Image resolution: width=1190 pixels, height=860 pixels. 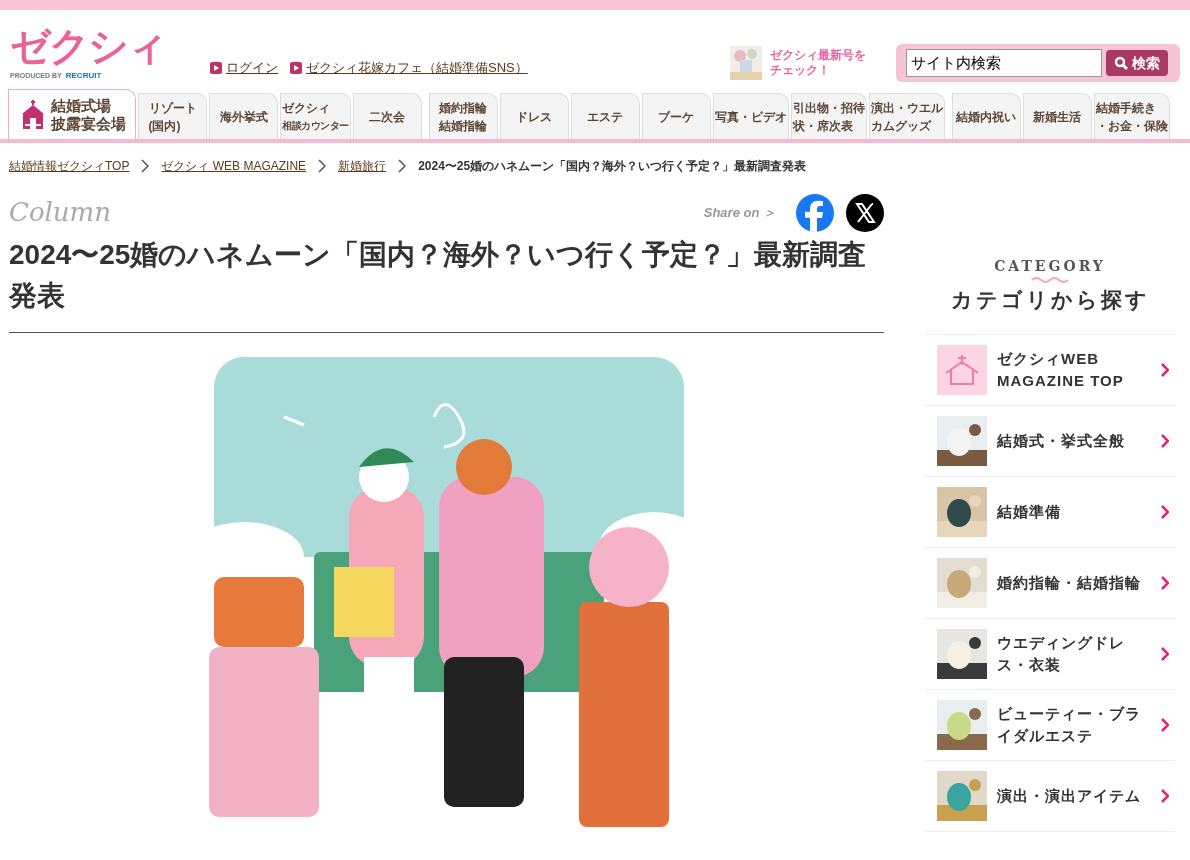 I want to click on header-link: ログイン, so click(x=252, y=68).